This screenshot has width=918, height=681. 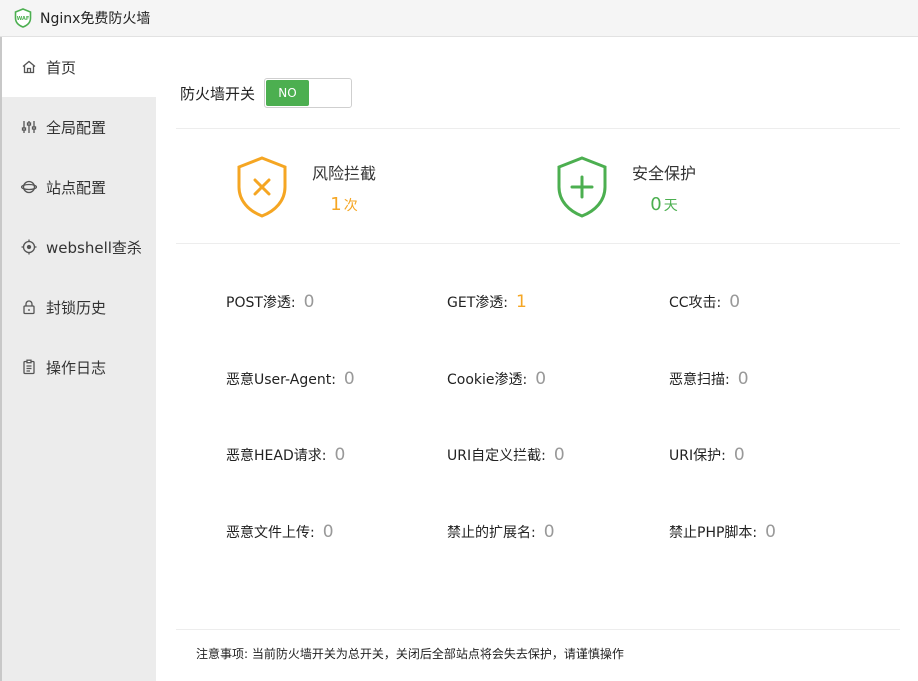 I want to click on sidebar-item-global-config: 全局配置, so click(x=79, y=127).